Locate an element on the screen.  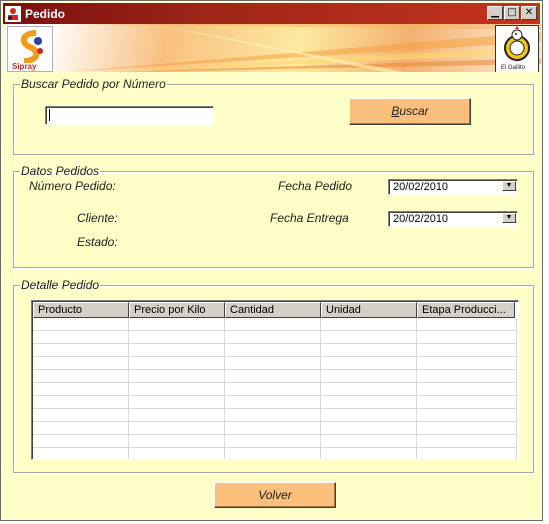
fecha-pedido-label: Fecha Pedido is located at coordinates (315, 186).